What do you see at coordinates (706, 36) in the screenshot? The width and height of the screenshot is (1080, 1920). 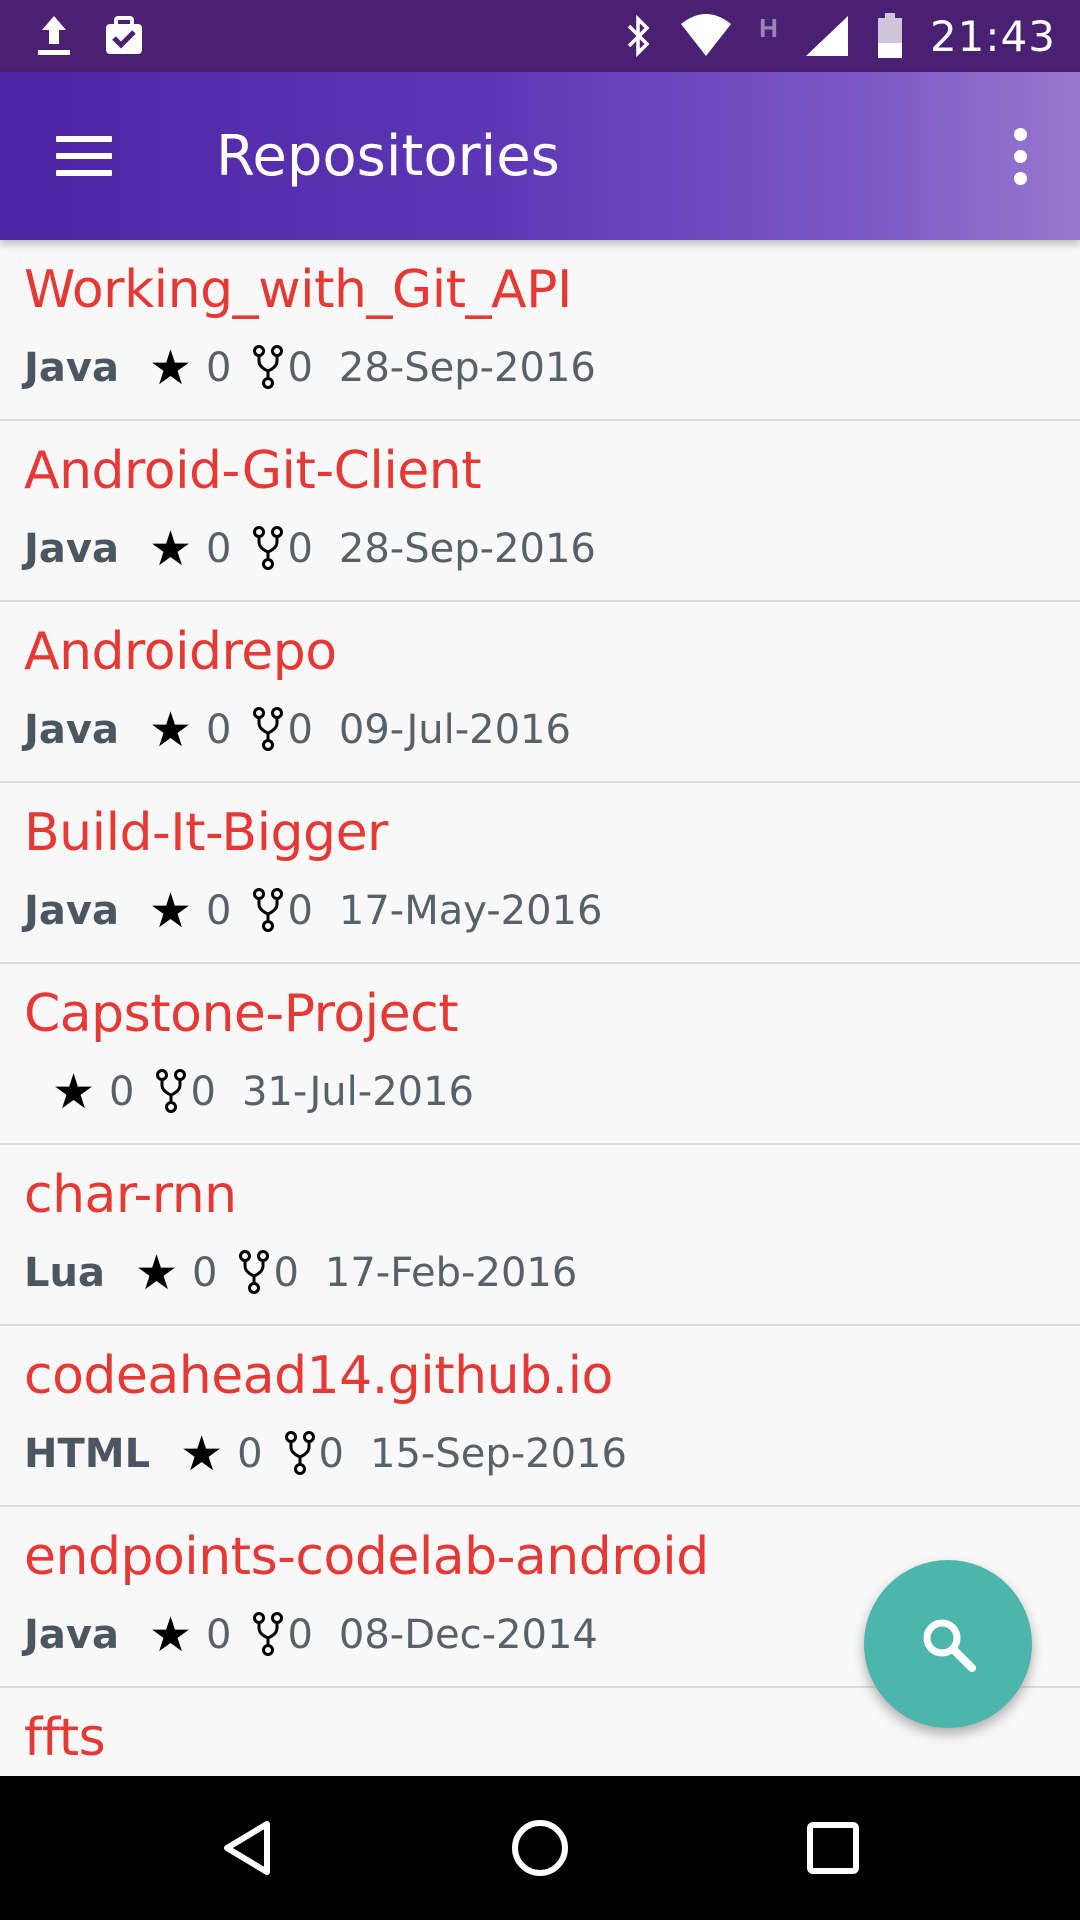 I see `wifi-icon` at bounding box center [706, 36].